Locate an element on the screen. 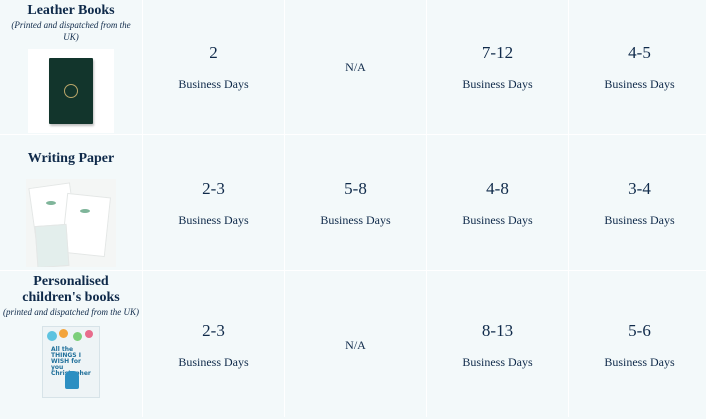 This screenshot has height=419, width=706. writing-paper-image is located at coordinates (71, 223).